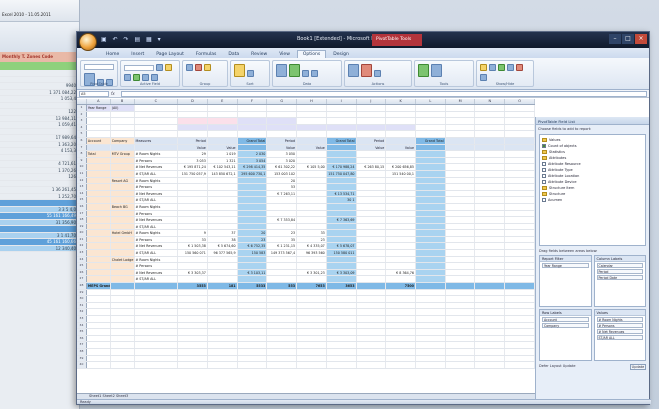 This screenshot has width=659, height=409. I want to click on cell: 181, so click(222, 286).